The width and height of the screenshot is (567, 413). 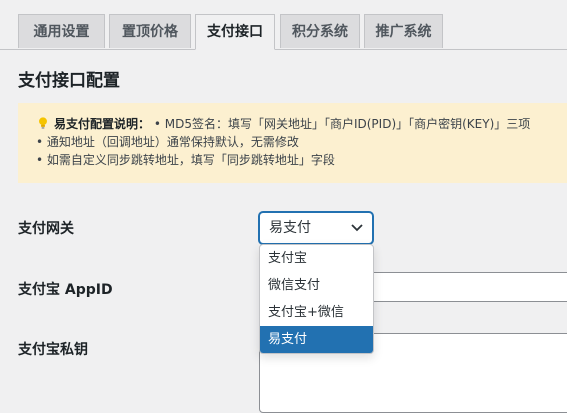 I want to click on option-alipay-wechat: 支付宝+微信, so click(x=316, y=312).